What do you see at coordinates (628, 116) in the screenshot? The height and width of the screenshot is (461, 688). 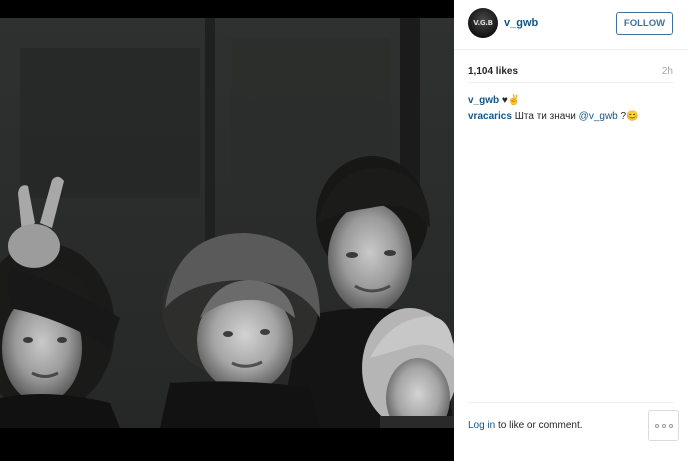 I see `comment-suffix: ?😊` at bounding box center [628, 116].